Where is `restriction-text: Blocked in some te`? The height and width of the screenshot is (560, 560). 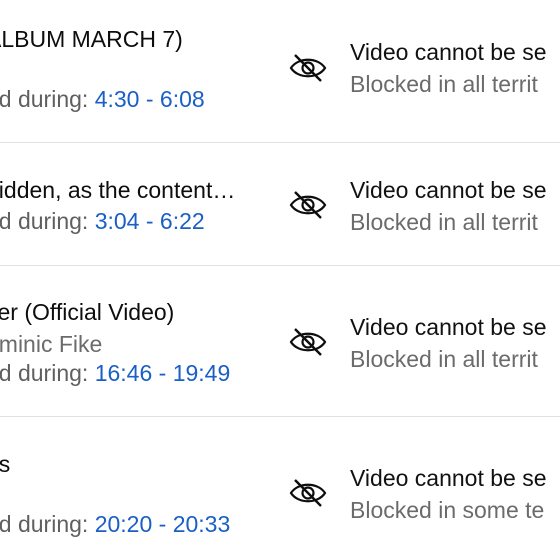
restriction-text: Blocked in some te is located at coordinates (447, 510).